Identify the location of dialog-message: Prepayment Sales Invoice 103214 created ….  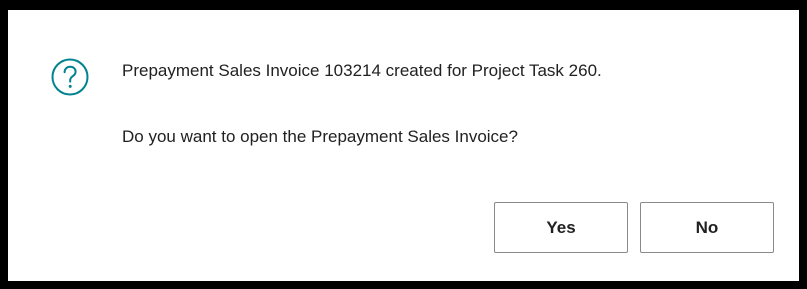
(362, 70).